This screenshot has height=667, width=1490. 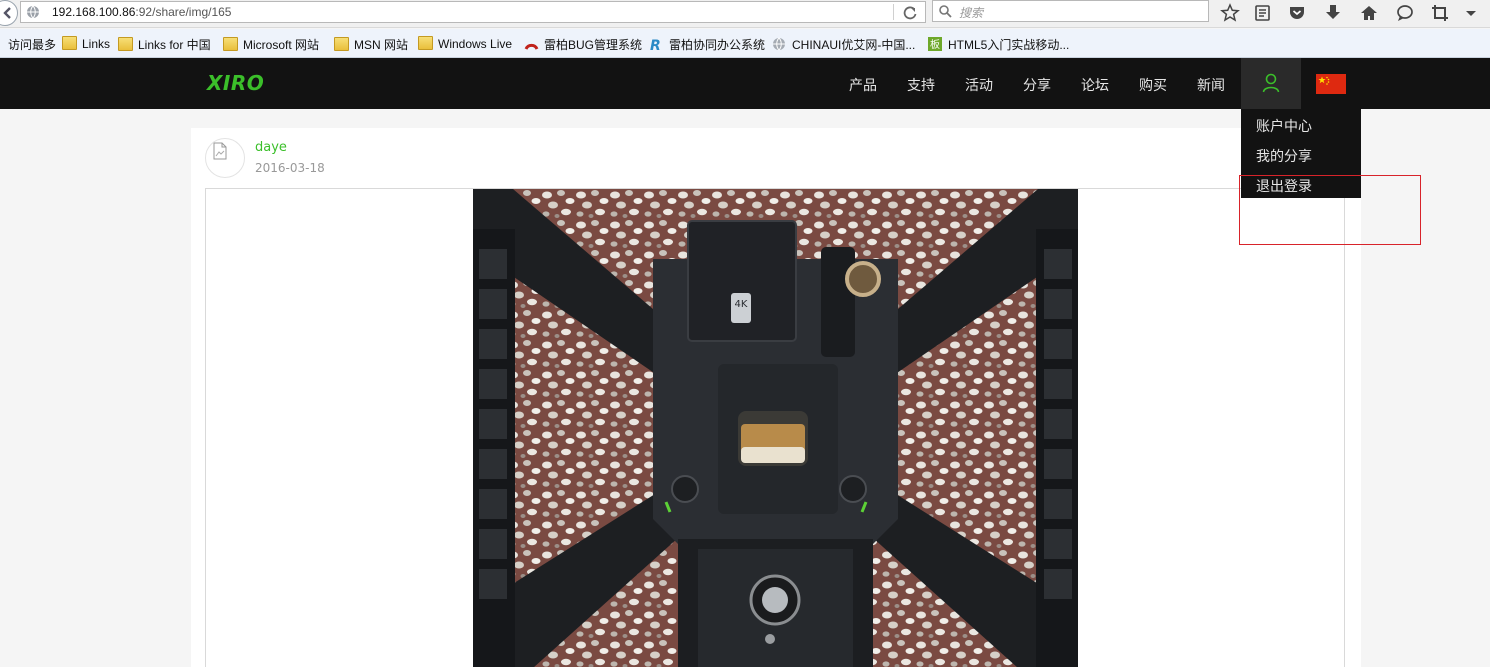 I want to click on bug-tracker-icon, so click(x=531, y=46).